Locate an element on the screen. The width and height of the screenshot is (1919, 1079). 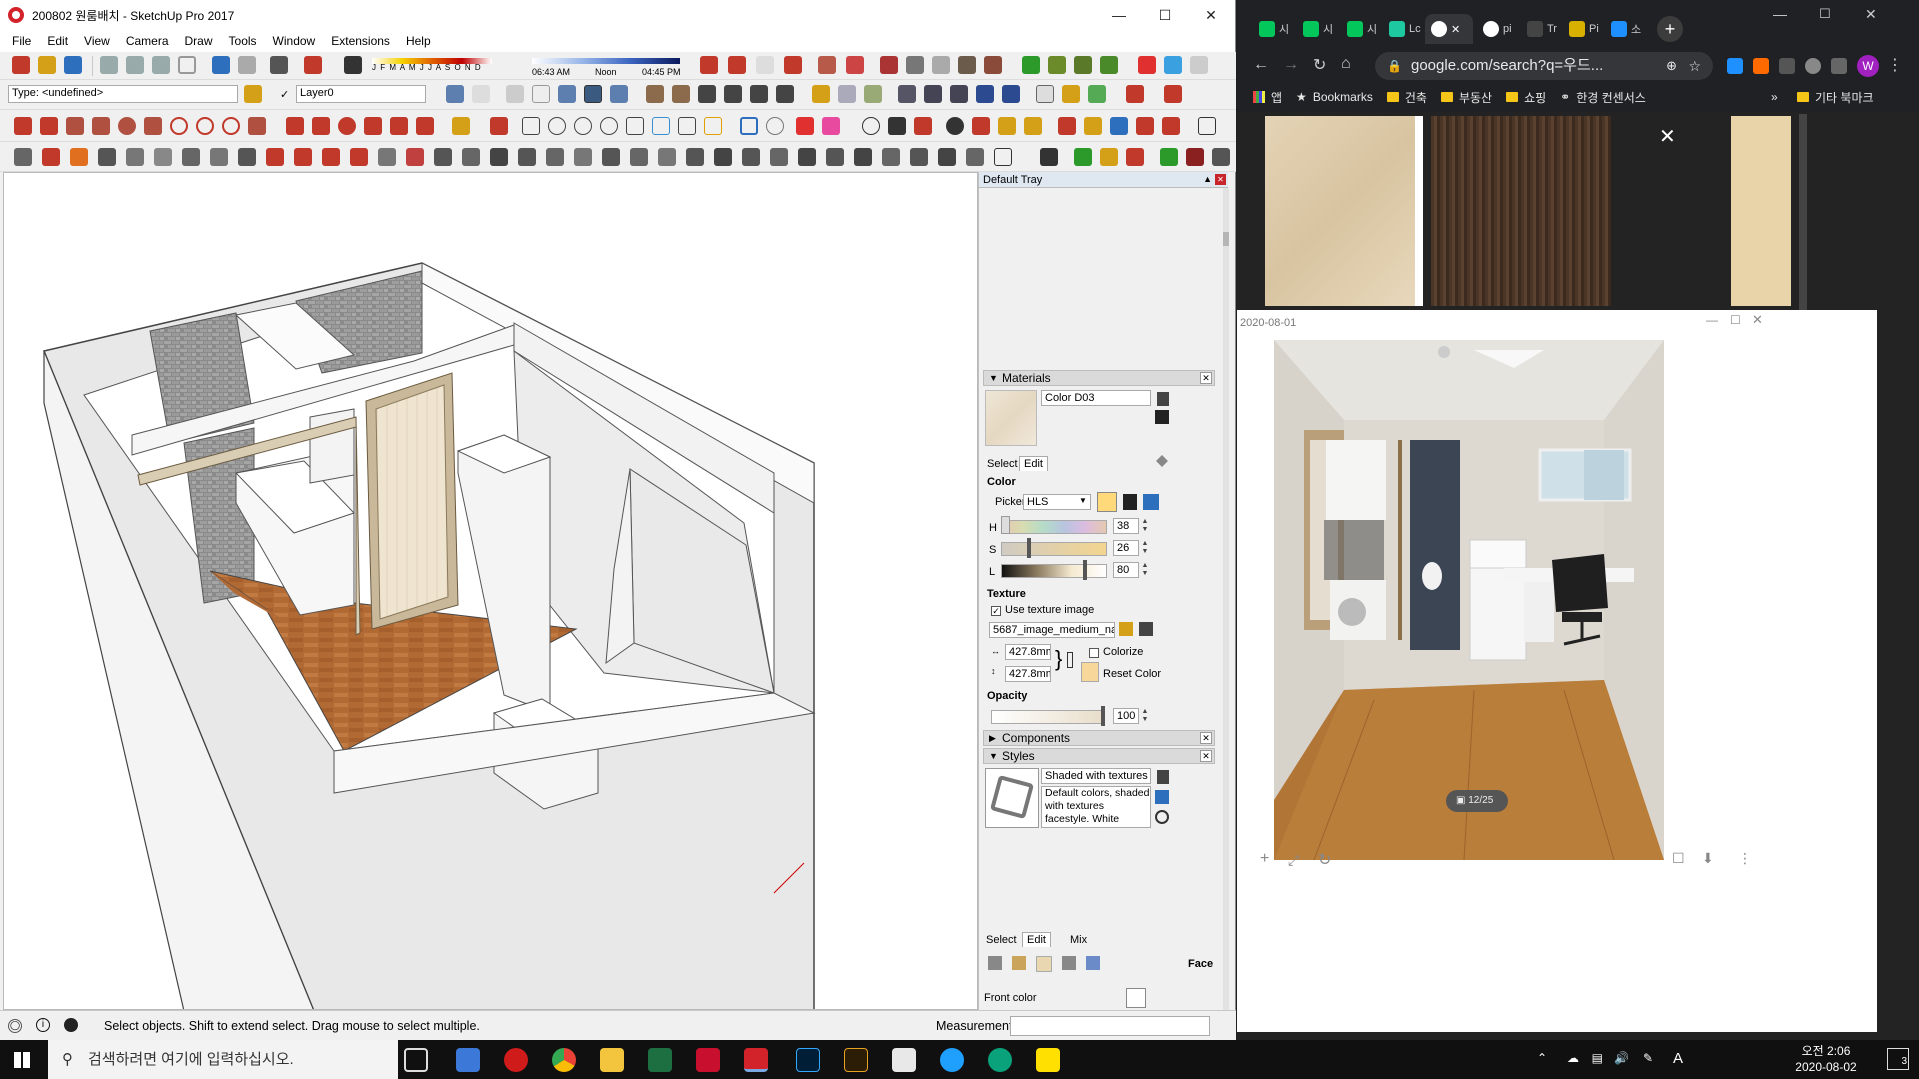
plugin-tool-16-icon is located at coordinates (443, 157).